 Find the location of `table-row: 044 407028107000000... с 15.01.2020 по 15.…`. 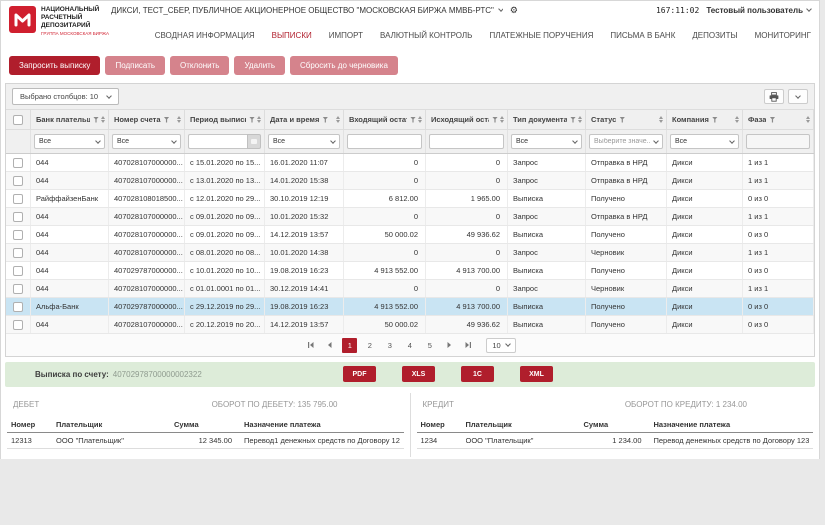

table-row: 044 407028107000000... с 15.01.2020 по 15.… is located at coordinates (410, 163).